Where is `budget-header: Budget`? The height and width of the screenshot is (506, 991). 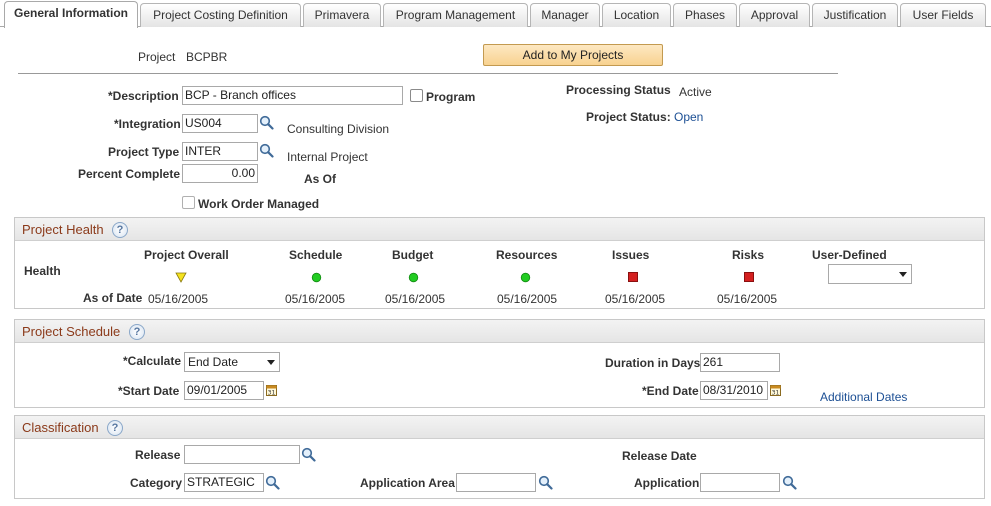
budget-header: Budget is located at coordinates (413, 255).